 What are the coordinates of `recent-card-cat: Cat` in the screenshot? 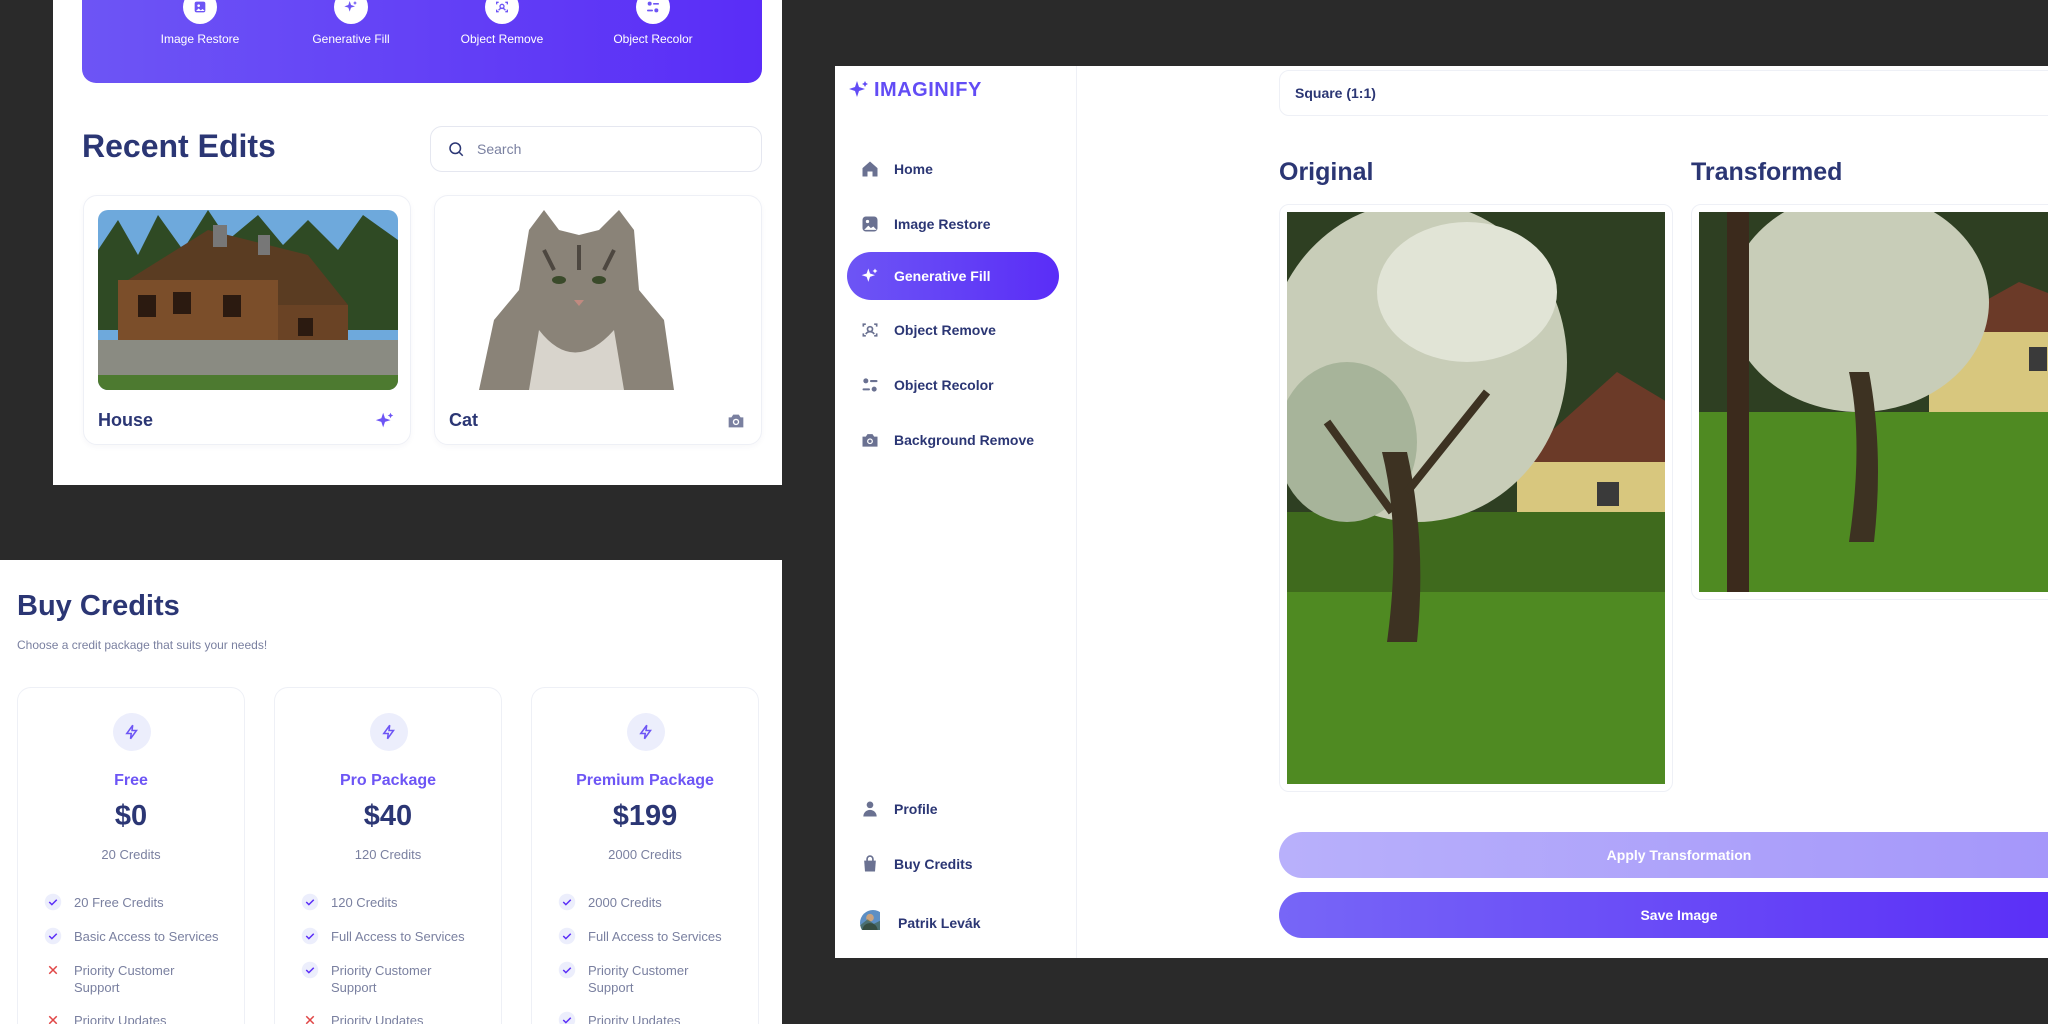 It's located at (598, 320).